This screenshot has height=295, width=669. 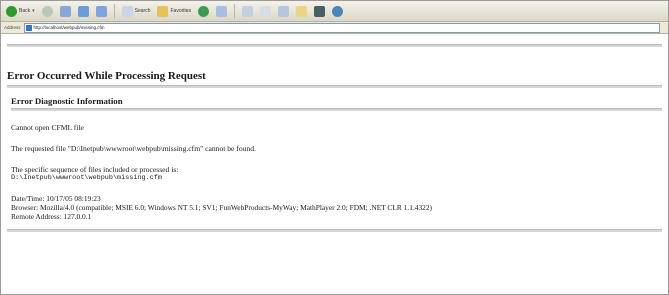 I want to click on address-input: http://localhost/webpub/missing.cfm, so click(x=341, y=27).